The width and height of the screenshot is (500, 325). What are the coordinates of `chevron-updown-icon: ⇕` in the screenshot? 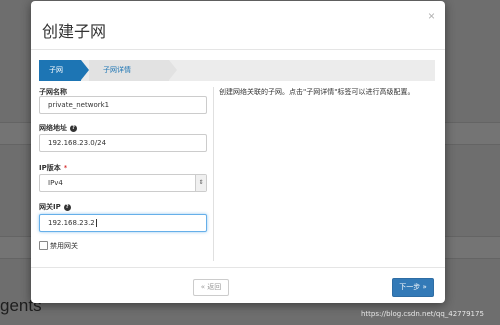 It's located at (200, 183).